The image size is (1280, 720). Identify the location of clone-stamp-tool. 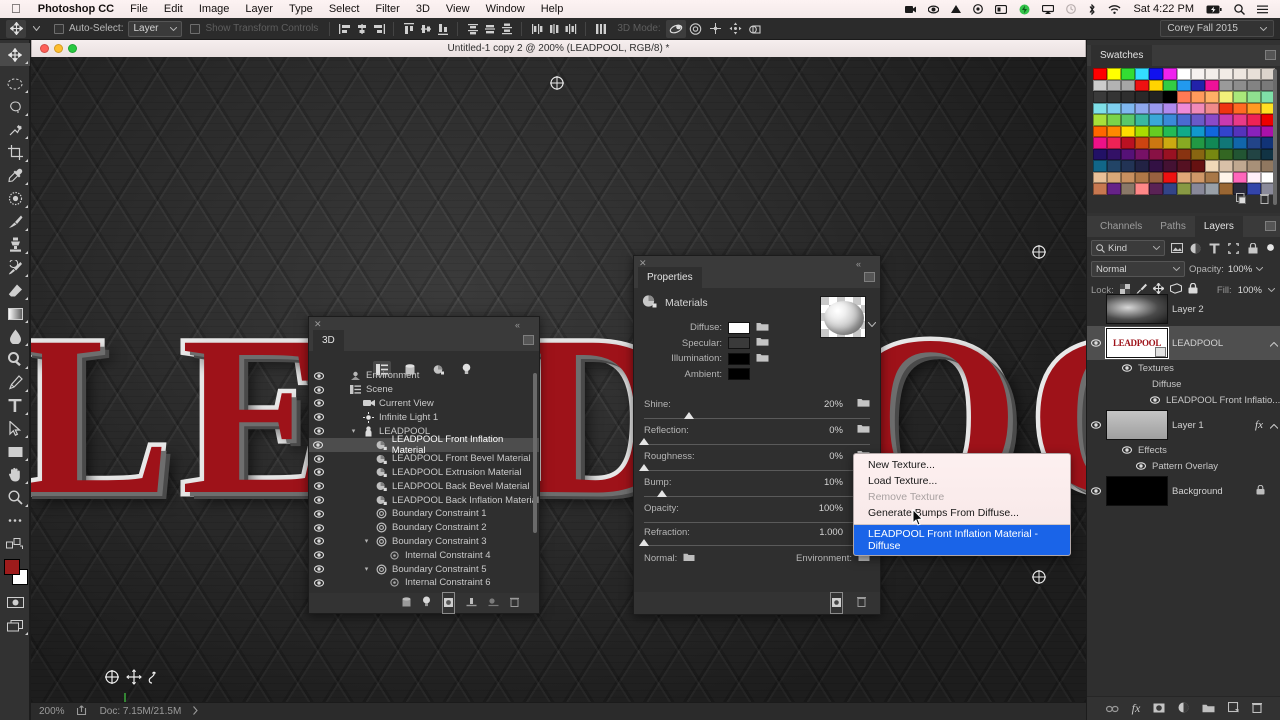
(15, 244).